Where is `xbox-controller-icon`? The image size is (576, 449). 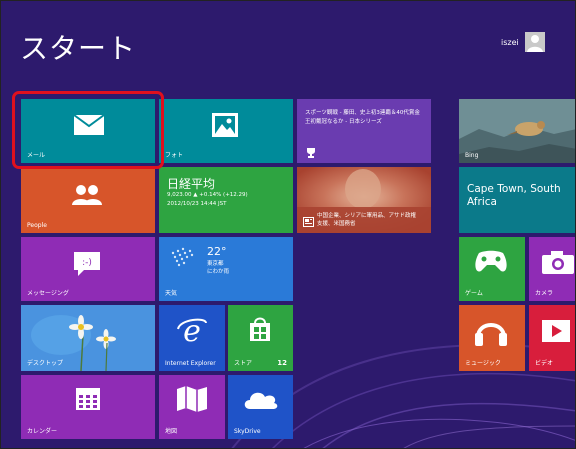 xbox-controller-icon is located at coordinates (491, 261).